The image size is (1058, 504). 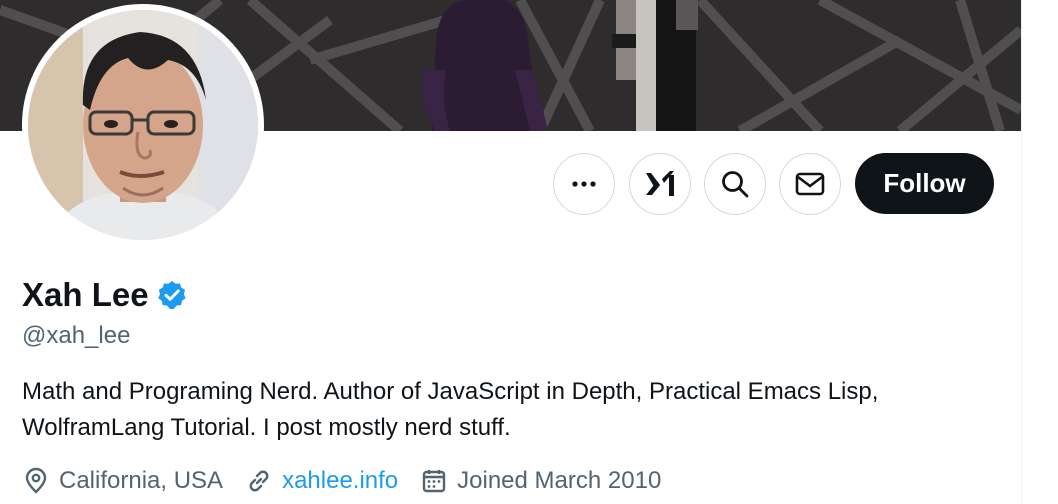 I want to click on more-horizontal-icon, so click(x=584, y=184).